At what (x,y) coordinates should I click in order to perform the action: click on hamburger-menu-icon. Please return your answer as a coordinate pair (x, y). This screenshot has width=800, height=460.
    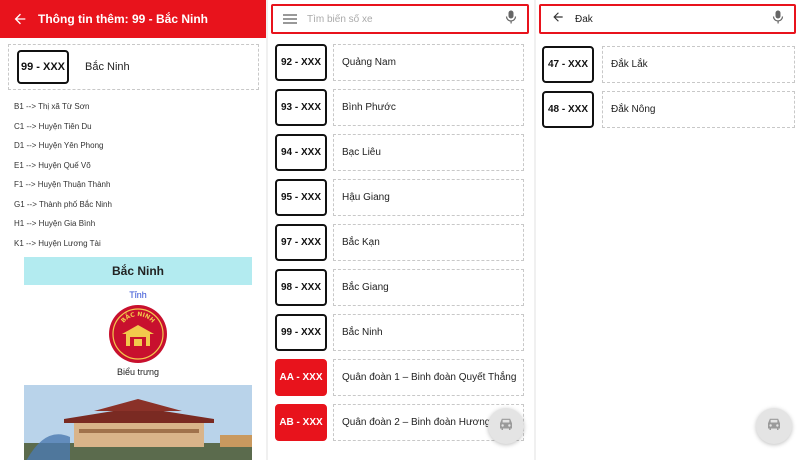
    Looking at the image, I should click on (290, 19).